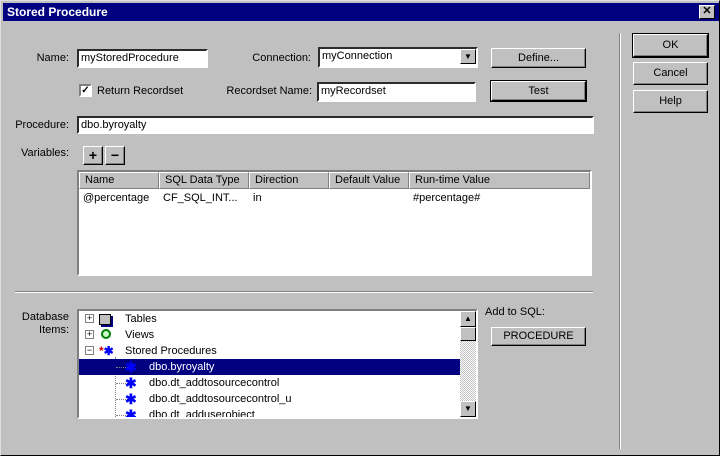 The image size is (720, 456). Describe the element at coordinates (468, 56) in the screenshot. I see `dropdown-arrow-icon: ▼` at that location.